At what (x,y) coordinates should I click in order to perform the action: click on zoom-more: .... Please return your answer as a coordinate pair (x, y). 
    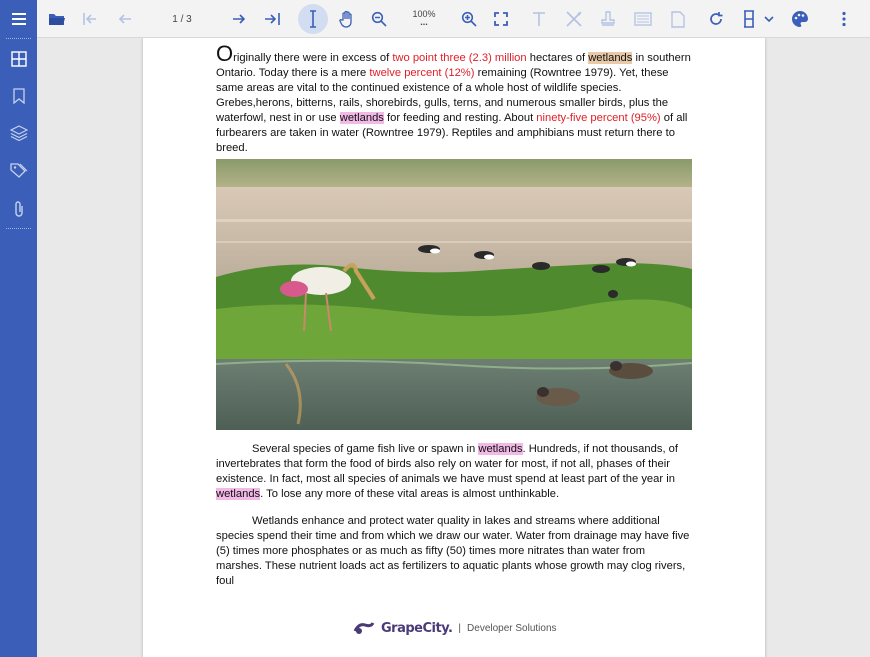
    Looking at the image, I should click on (424, 22).